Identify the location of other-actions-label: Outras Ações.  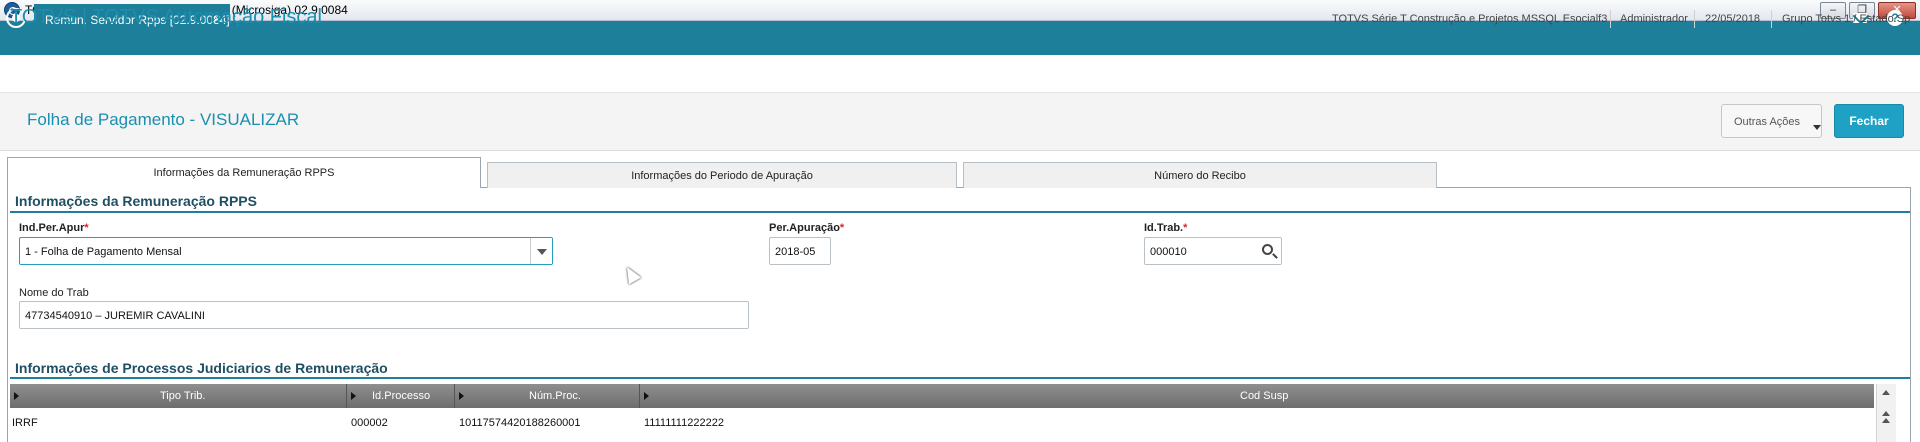
(1767, 122).